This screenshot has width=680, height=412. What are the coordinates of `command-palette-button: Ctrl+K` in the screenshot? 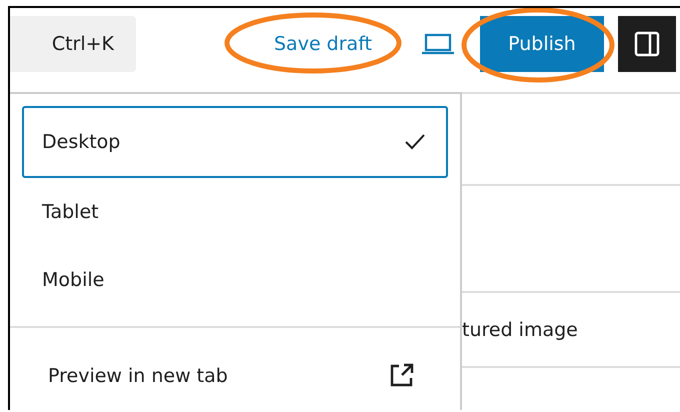 It's located at (73, 44).